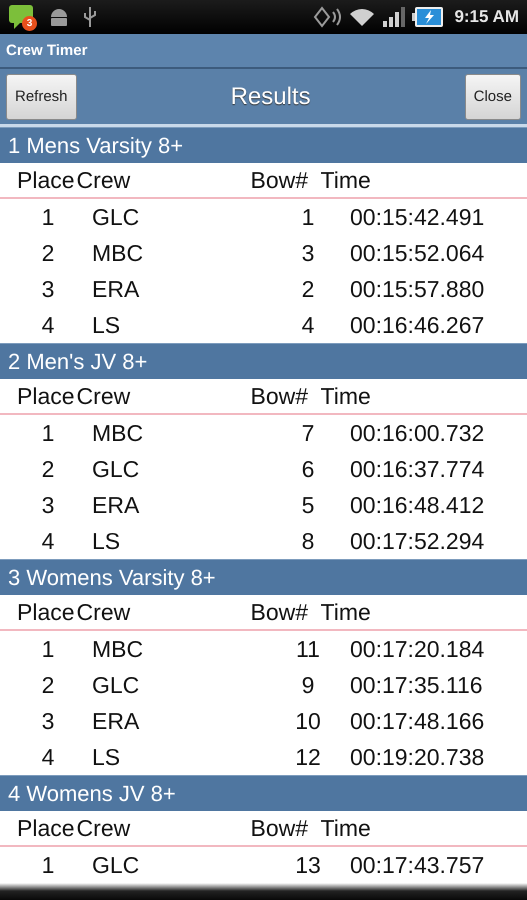  Describe the element at coordinates (417, 253) in the screenshot. I see `table-cell: 00:15:52.064` at that location.